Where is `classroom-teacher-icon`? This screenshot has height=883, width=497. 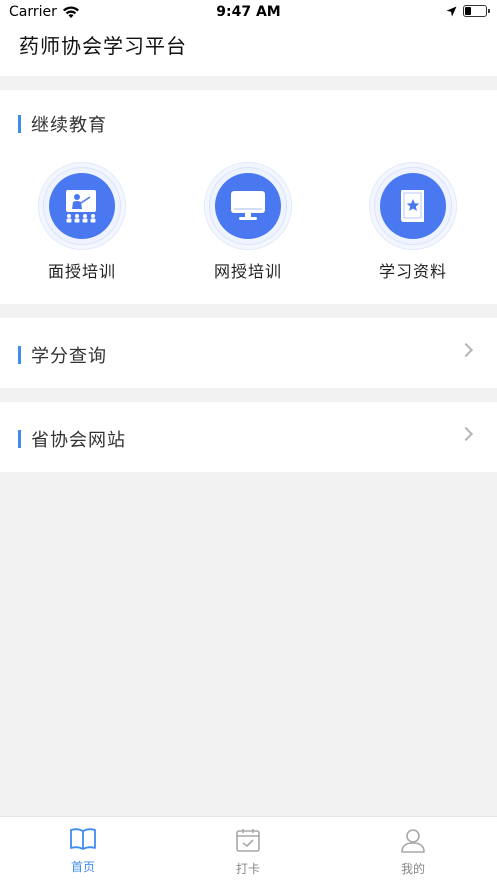 classroom-teacher-icon is located at coordinates (81, 206).